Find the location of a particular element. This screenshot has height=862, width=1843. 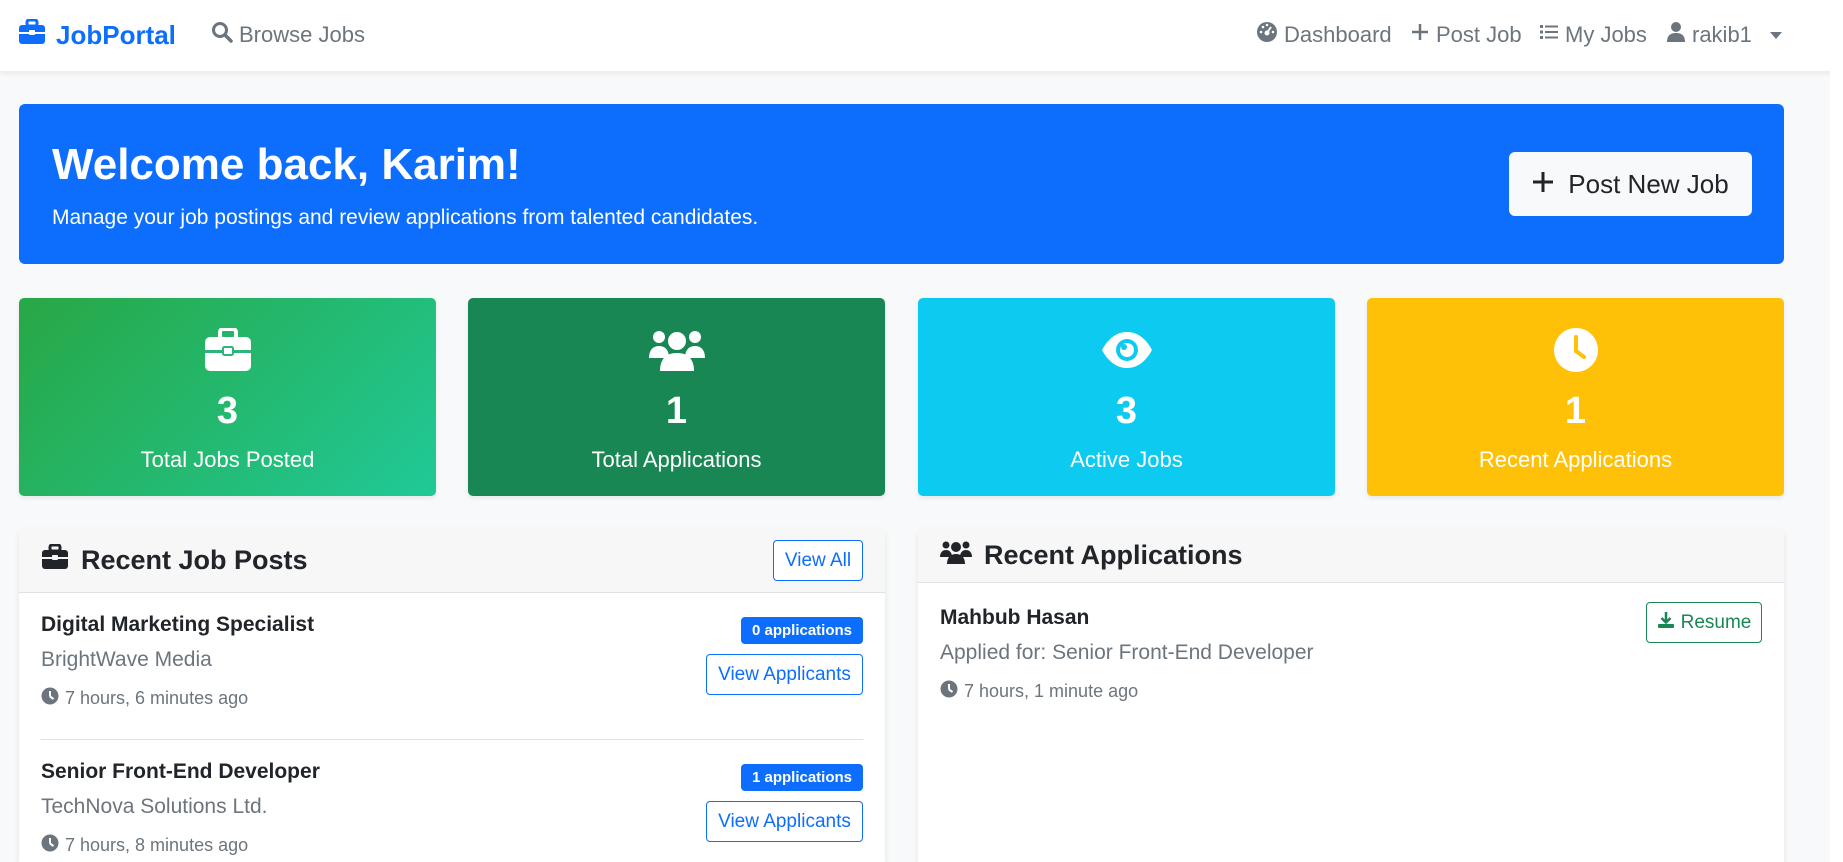

stat-card-total-jobs: 3 Total Jobs Posted is located at coordinates (227, 397).